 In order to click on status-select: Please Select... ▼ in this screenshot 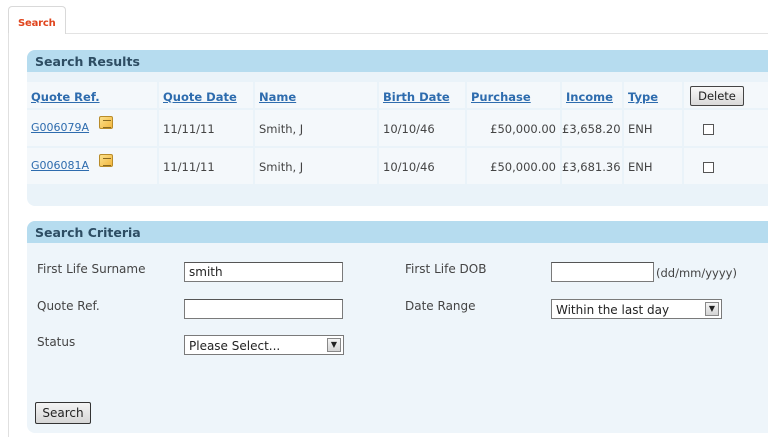, I will do `click(264, 345)`.